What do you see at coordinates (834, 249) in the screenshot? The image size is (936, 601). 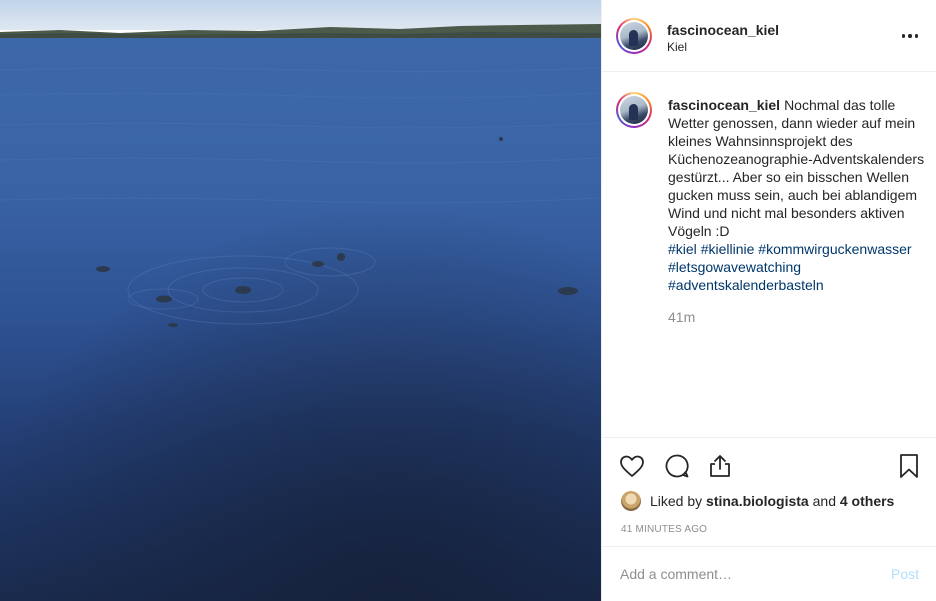 I see `hashtag-link: #kommwirguckenwasser` at bounding box center [834, 249].